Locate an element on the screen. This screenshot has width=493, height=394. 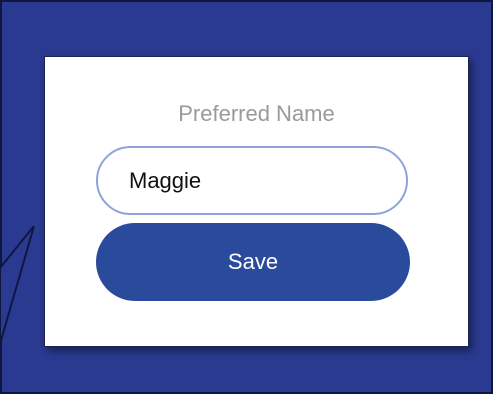
preferred-name-label: Preferred Name is located at coordinates (256, 113).